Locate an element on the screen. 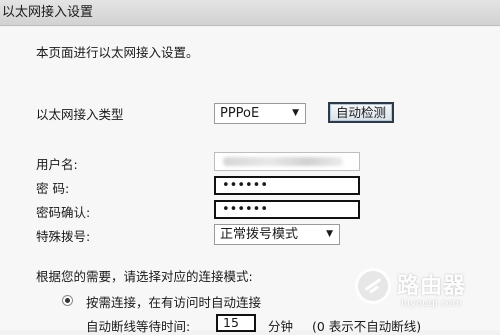  watermark-name: 路由器 is located at coordinates (432, 286).